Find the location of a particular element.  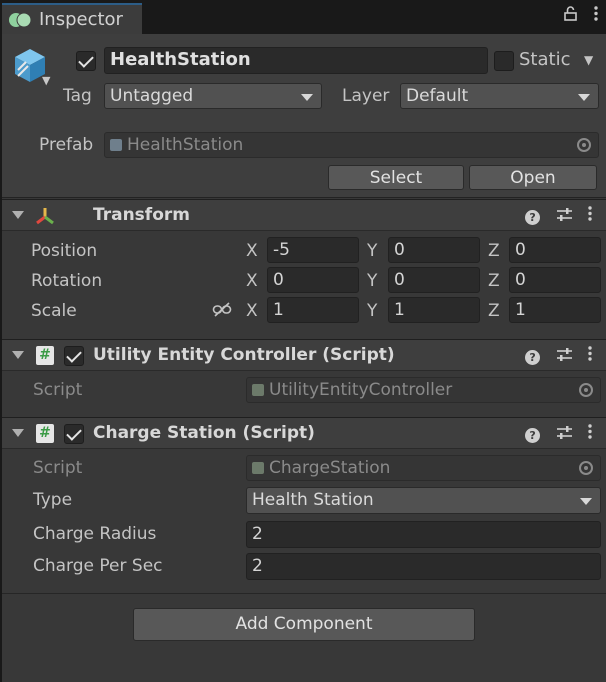

prefab-field: HealthStation is located at coordinates (351, 145).